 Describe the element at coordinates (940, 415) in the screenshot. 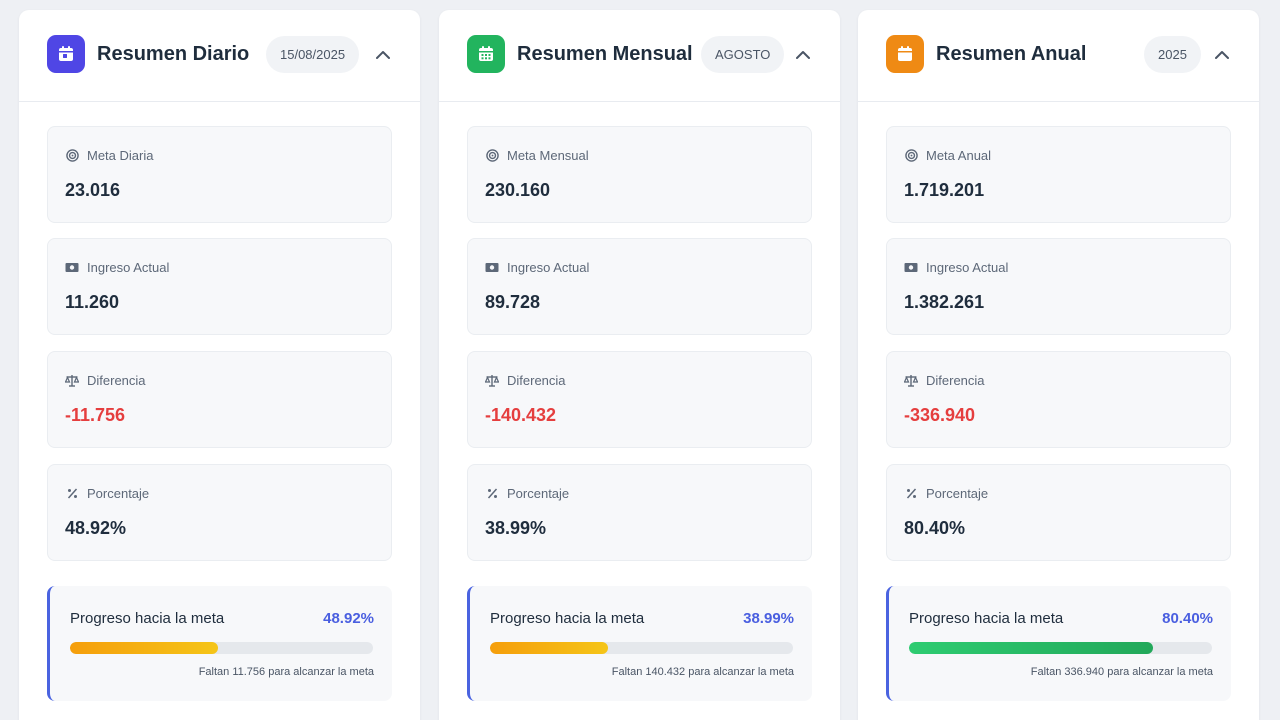

I see `stat-value-negative: -336.940` at that location.